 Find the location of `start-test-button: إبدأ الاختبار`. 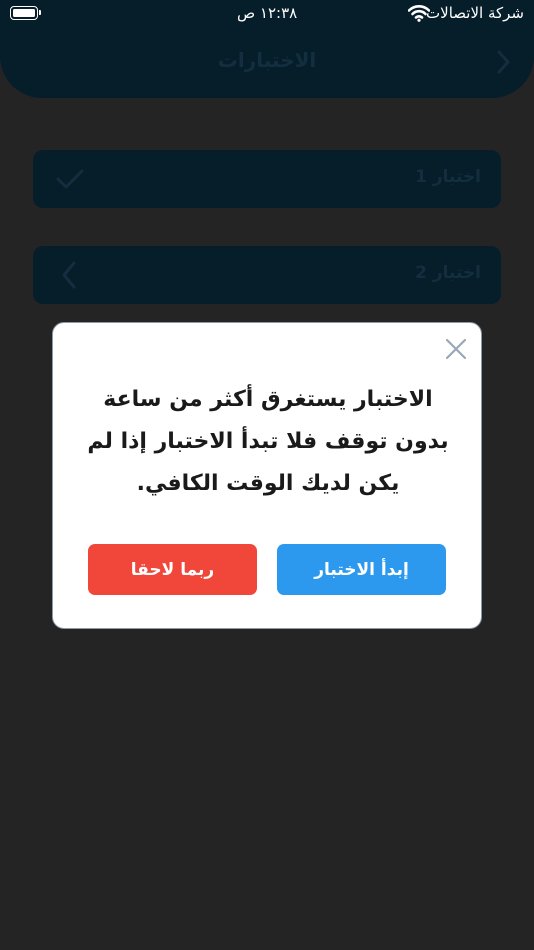

start-test-button: إبدأ الاختبار is located at coordinates (361, 569).